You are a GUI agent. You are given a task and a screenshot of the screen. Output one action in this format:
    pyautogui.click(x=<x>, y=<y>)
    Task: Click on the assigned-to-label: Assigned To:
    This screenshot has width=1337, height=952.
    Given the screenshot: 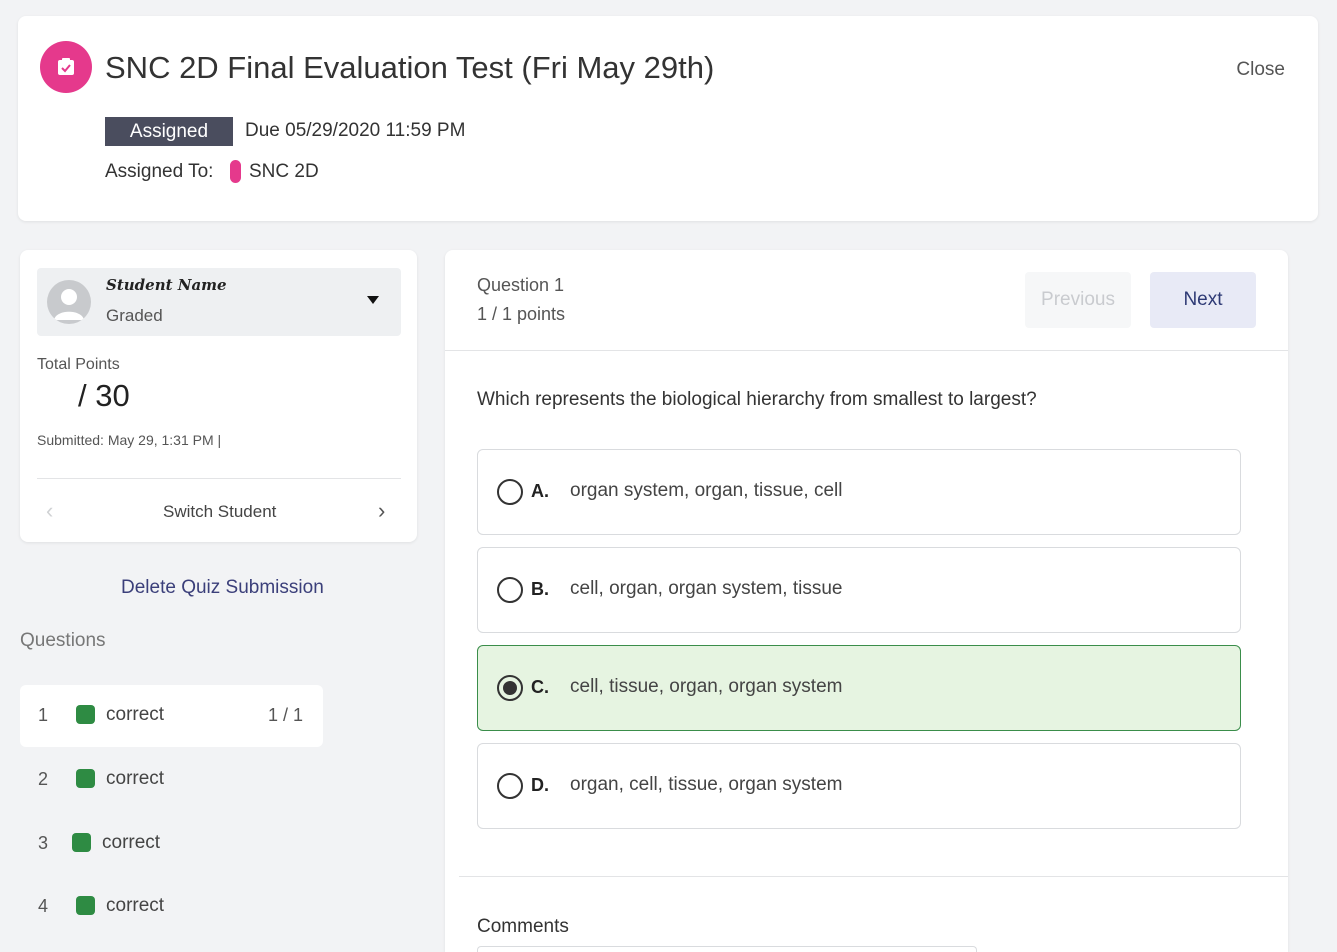 What is the action you would take?
    pyautogui.click(x=159, y=171)
    